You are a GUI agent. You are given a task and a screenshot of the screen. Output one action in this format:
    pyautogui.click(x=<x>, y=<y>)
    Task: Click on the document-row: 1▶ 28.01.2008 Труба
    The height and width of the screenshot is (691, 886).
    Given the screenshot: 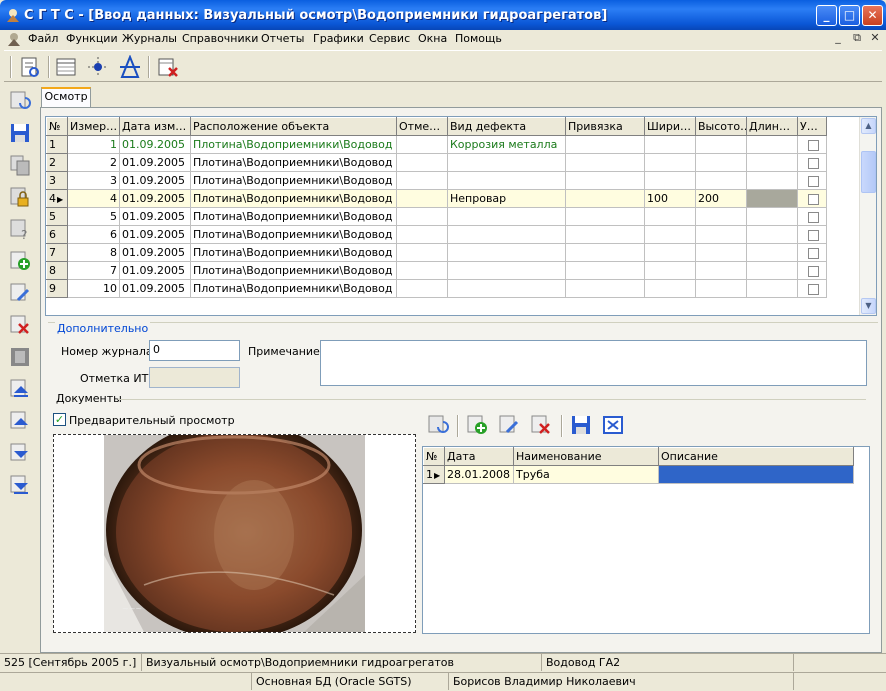 What is the action you would take?
    pyautogui.click(x=638, y=474)
    